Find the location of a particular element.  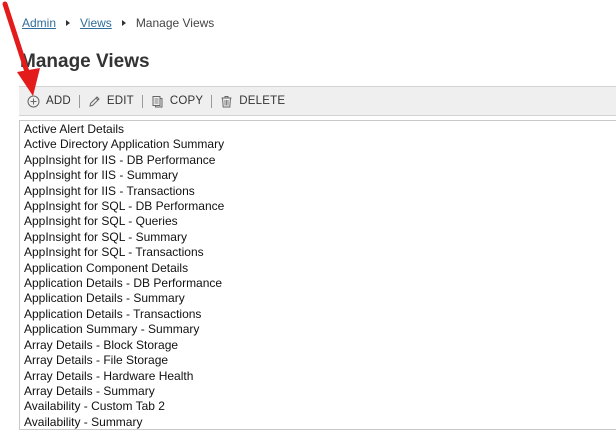

delete-button-label: DELETE is located at coordinates (262, 101).